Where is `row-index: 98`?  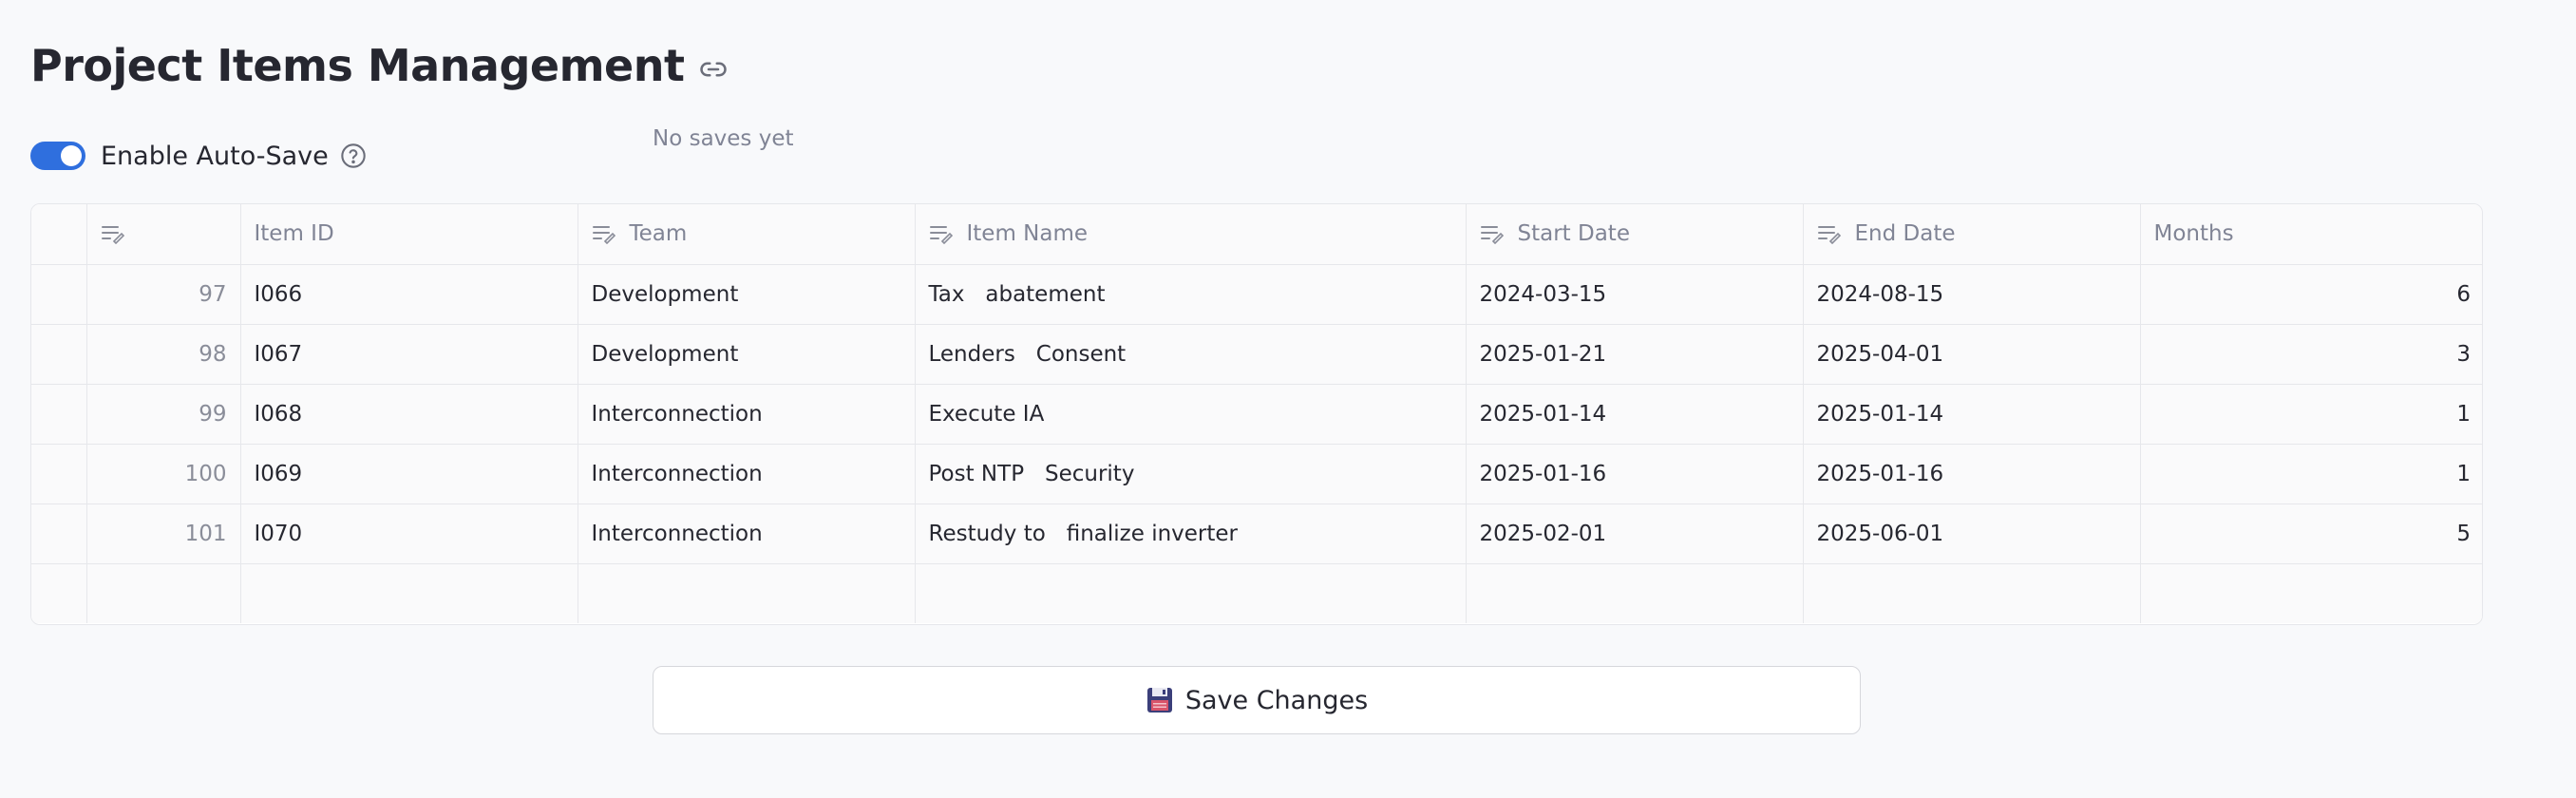
row-index: 98 is located at coordinates (163, 354).